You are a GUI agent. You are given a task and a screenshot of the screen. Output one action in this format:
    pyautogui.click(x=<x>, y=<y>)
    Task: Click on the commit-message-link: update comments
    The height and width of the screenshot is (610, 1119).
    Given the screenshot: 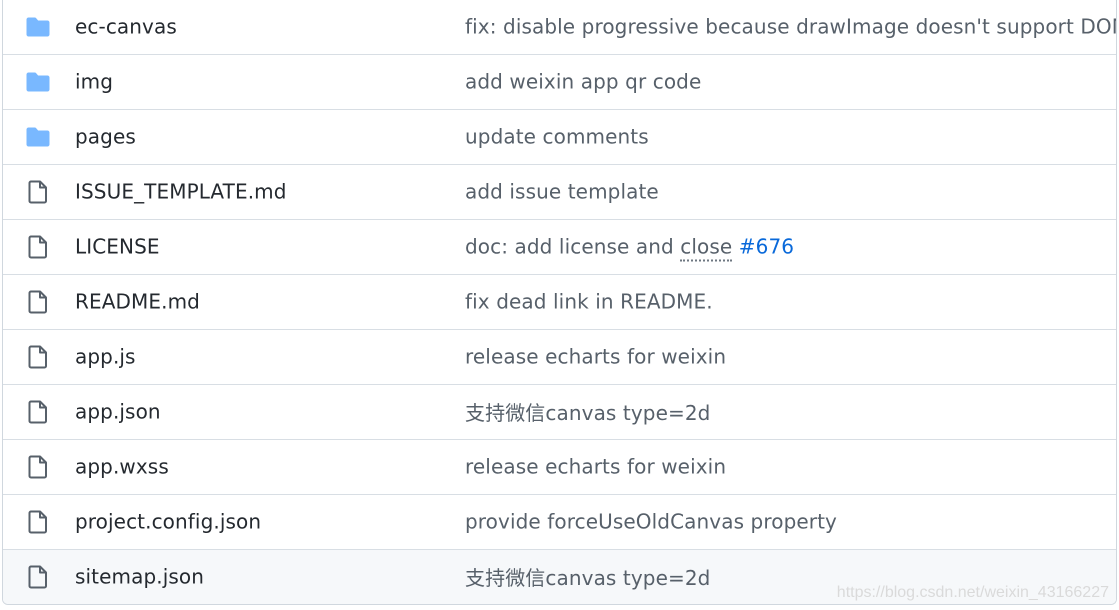 What is the action you would take?
    pyautogui.click(x=557, y=137)
    